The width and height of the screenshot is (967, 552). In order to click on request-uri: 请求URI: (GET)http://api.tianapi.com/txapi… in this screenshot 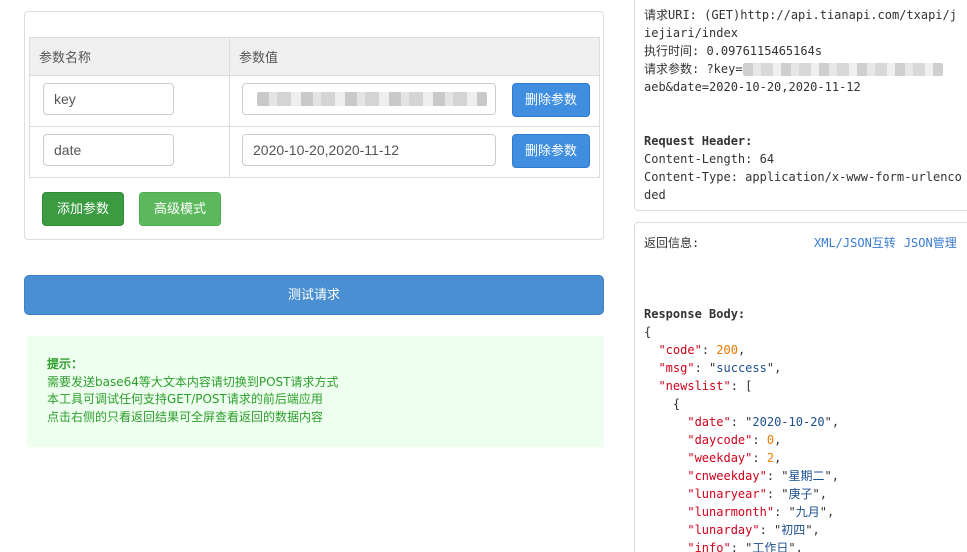, I will do `click(800, 15)`.